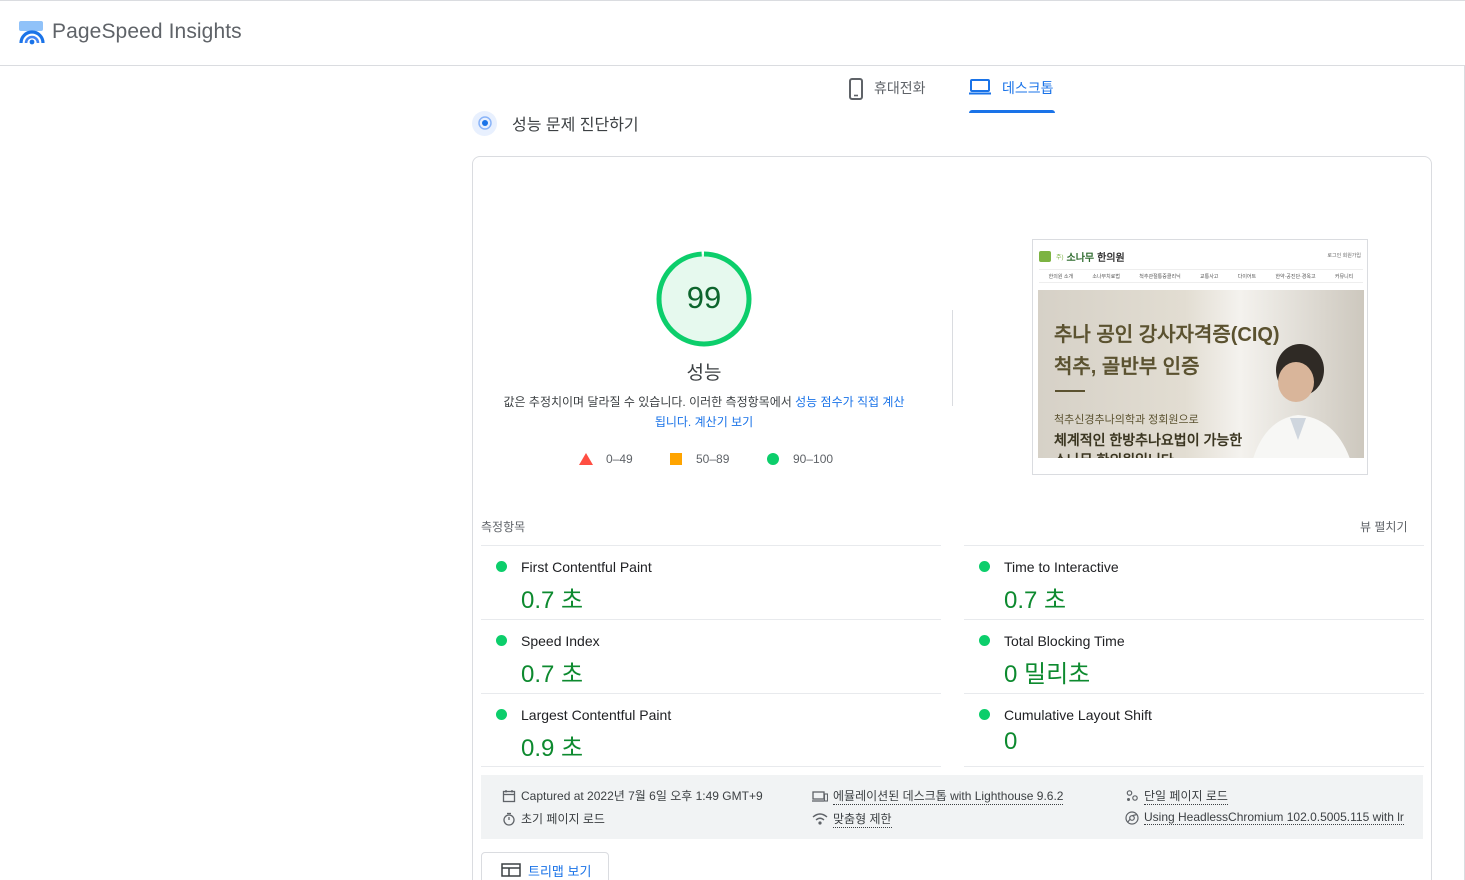 The image size is (1465, 880). I want to click on metric-name: Largest Contentful Paint, so click(596, 715).